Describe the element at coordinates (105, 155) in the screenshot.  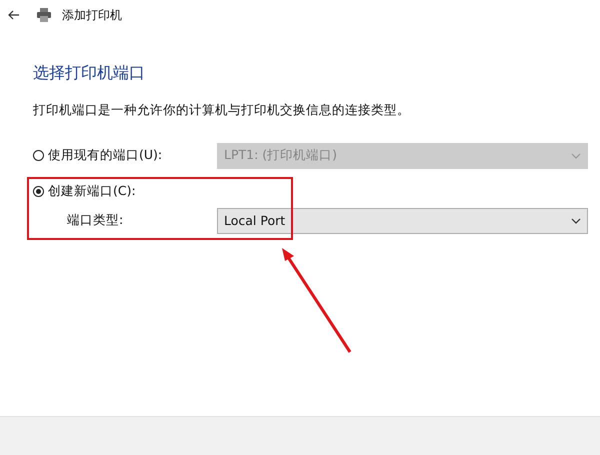
I see `radio-label: 使用现有的端口(U):` at that location.